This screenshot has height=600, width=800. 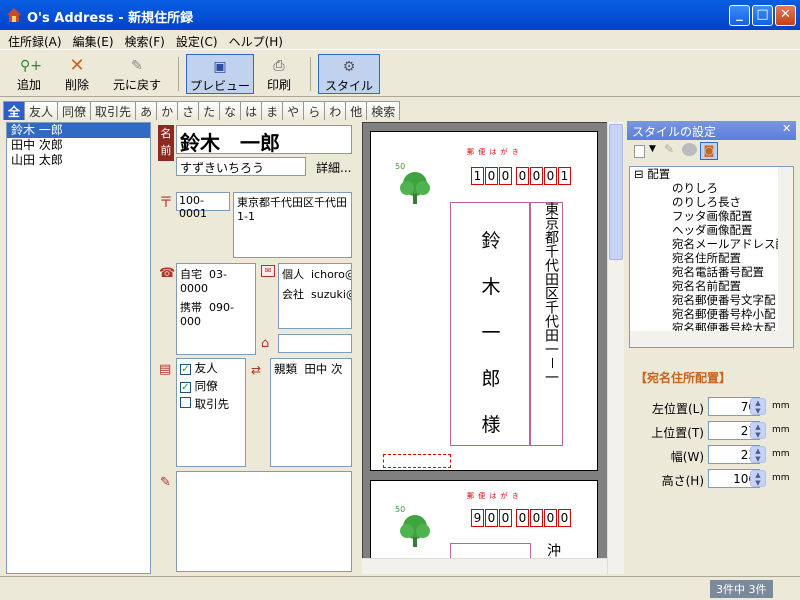 What do you see at coordinates (78, 130) in the screenshot?
I see `list-item: 鈴木 一郎` at bounding box center [78, 130].